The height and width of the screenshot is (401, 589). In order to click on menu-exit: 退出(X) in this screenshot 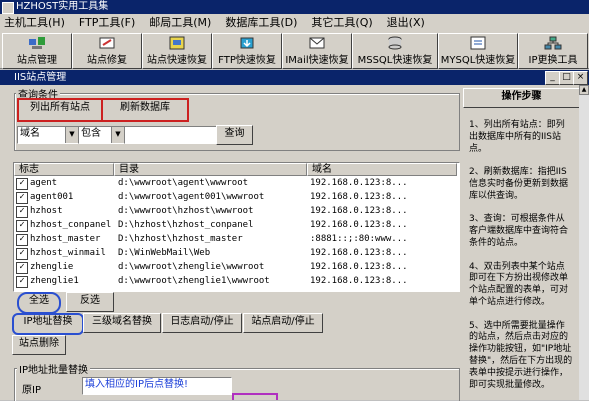, I will do `click(409, 22)`.